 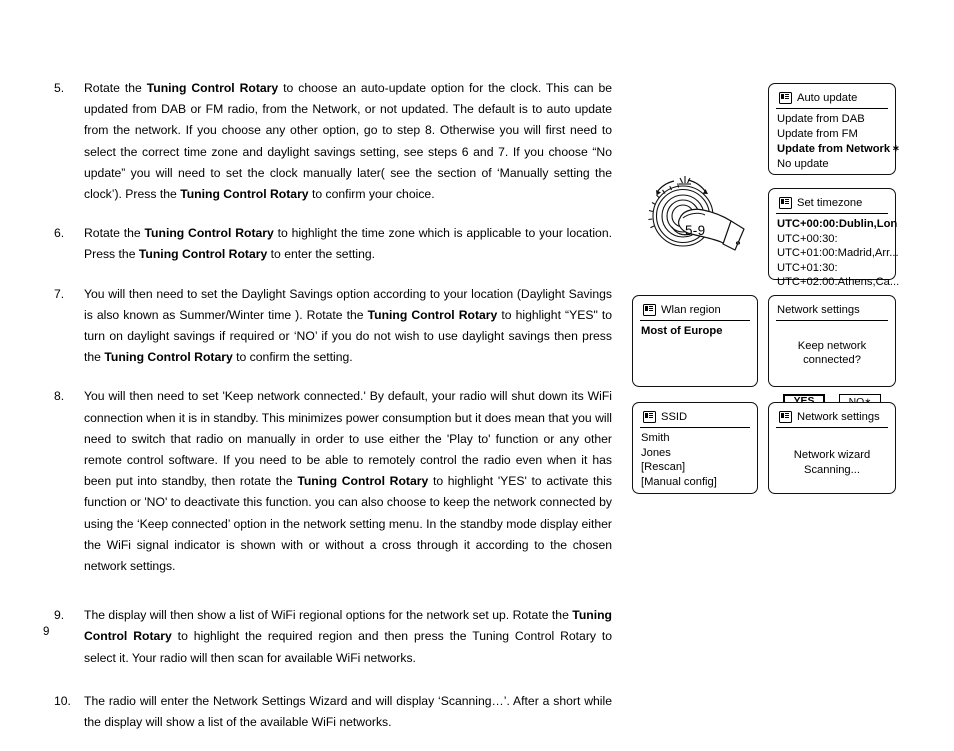 What do you see at coordinates (695, 453) in the screenshot?
I see `panel-list-item: Jones` at bounding box center [695, 453].